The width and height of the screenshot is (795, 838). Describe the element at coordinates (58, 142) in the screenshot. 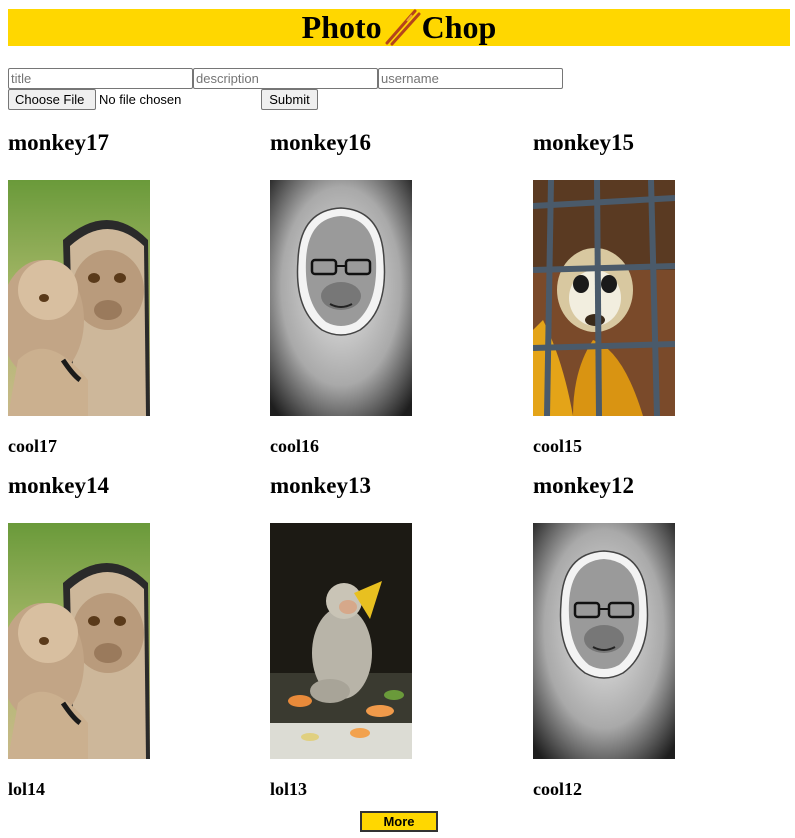

I see `post-title: monkey17` at that location.